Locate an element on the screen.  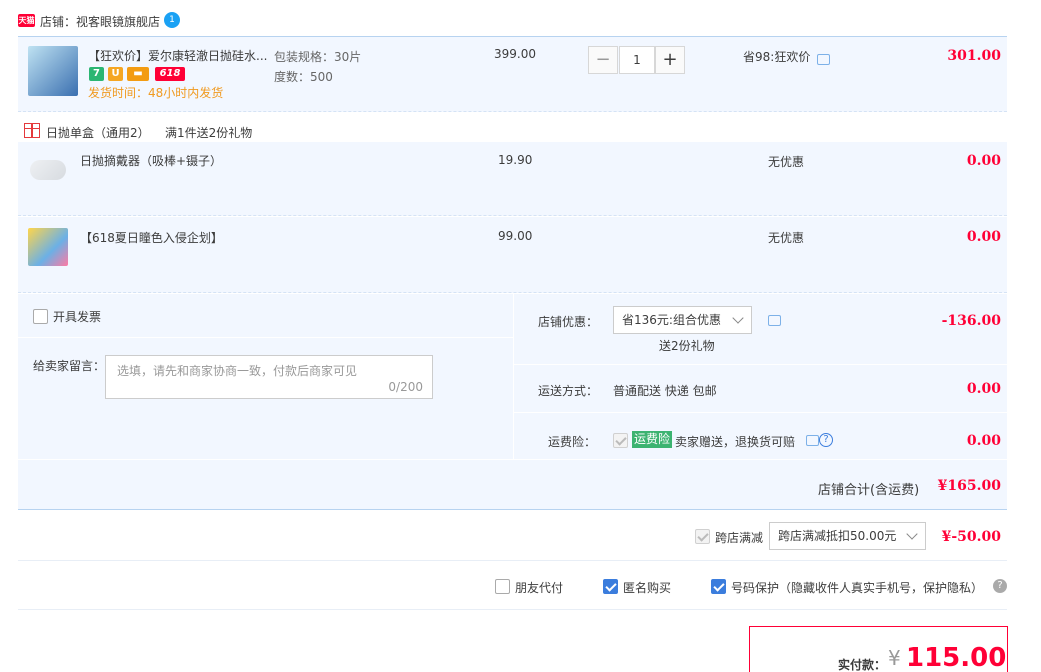
item-subtotal: 301.00 is located at coordinates (974, 56).